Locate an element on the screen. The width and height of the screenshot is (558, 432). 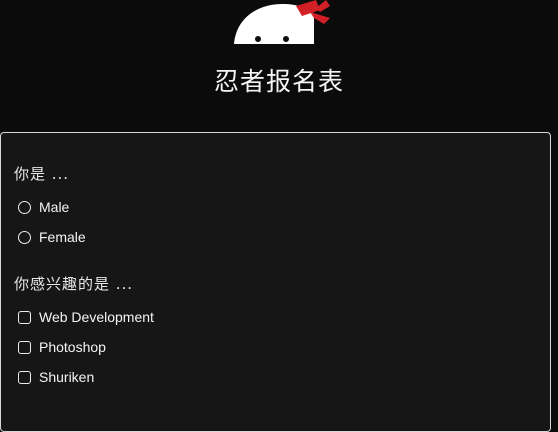
shuriken-label: Shuriken is located at coordinates (67, 377).